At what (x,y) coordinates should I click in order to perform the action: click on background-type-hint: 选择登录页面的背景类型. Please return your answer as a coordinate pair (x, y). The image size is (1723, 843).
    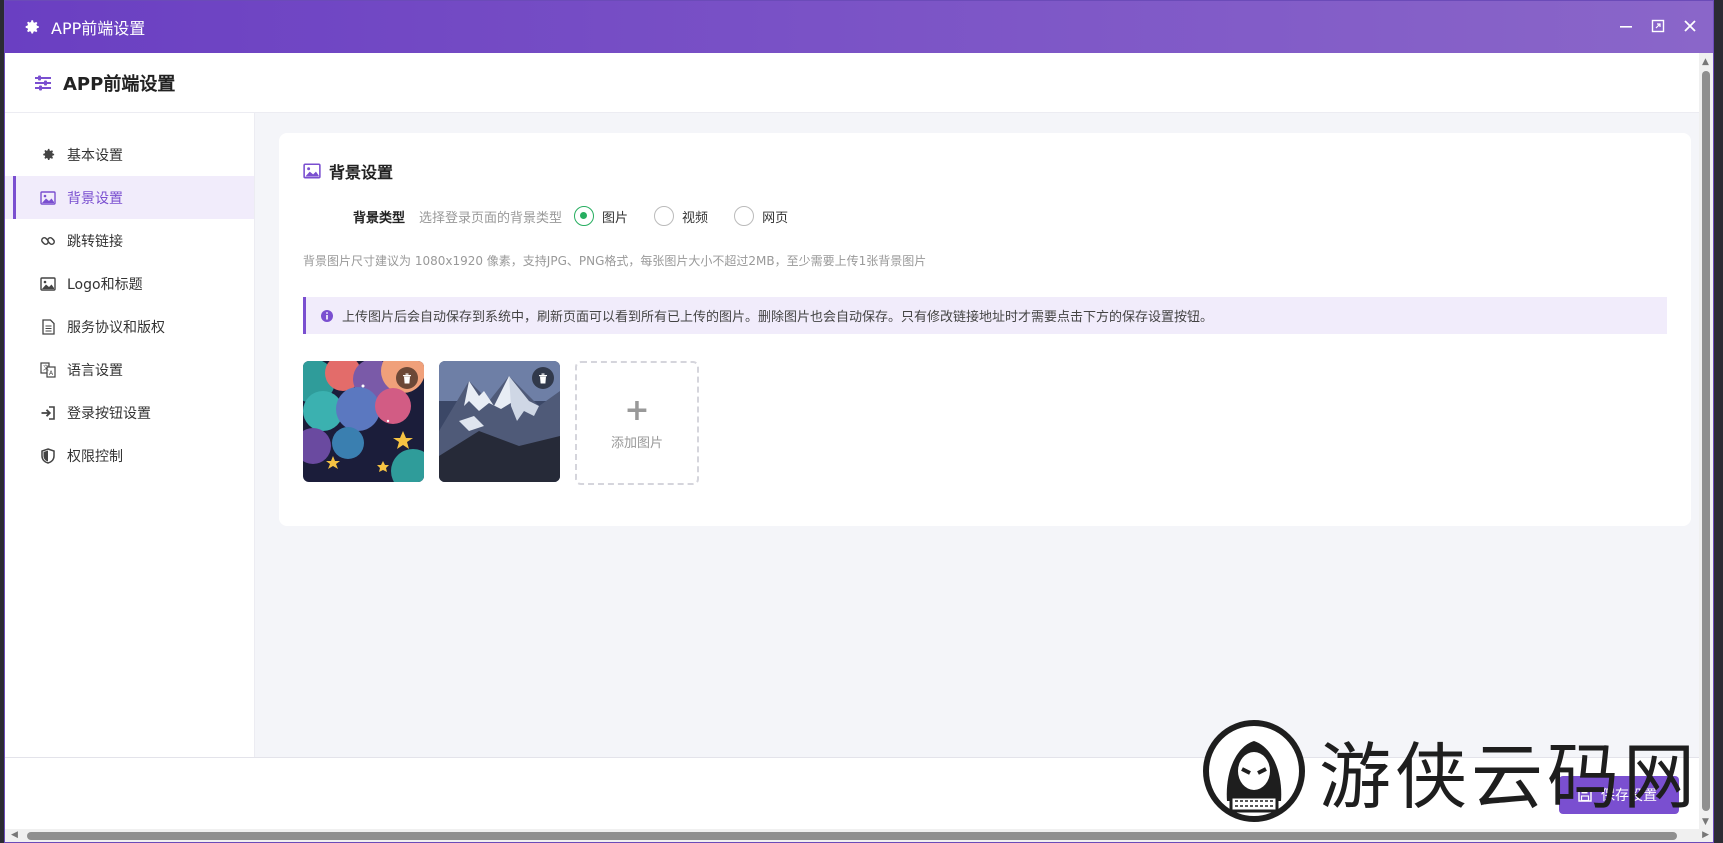
    Looking at the image, I should click on (491, 218).